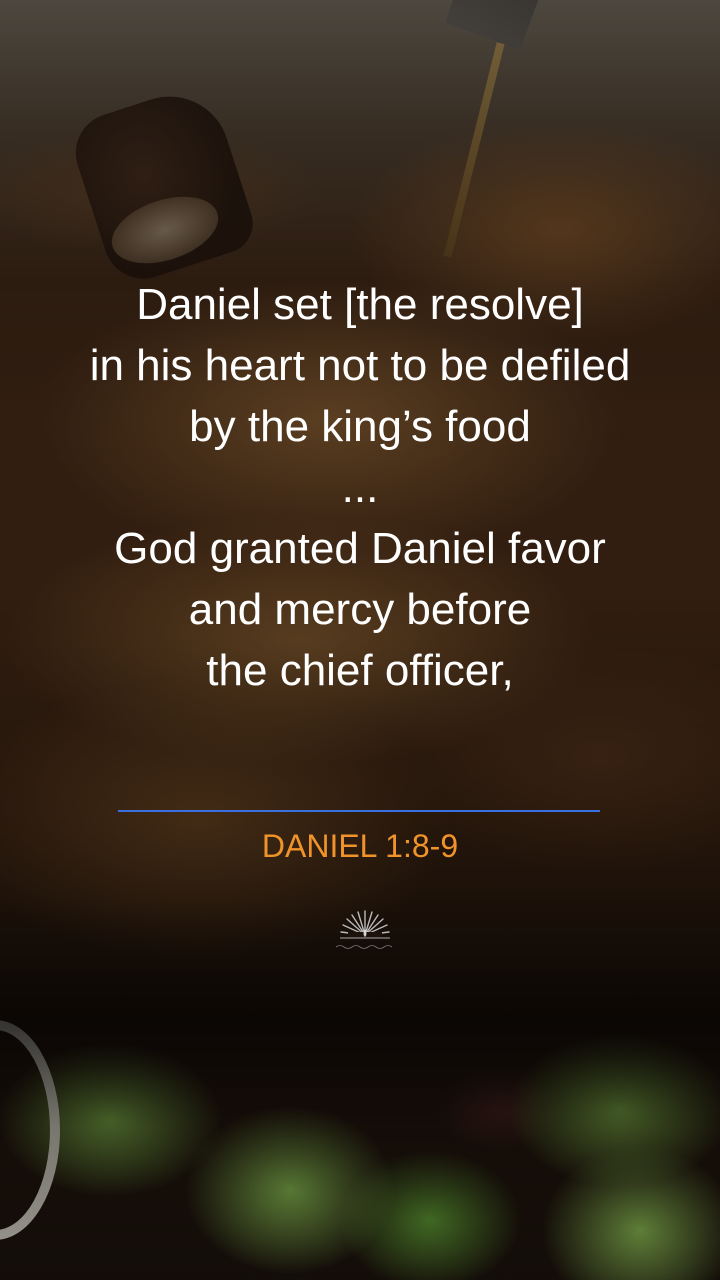 The image size is (720, 1280). I want to click on verse-reference: DANIEL 1:8-9, so click(360, 846).